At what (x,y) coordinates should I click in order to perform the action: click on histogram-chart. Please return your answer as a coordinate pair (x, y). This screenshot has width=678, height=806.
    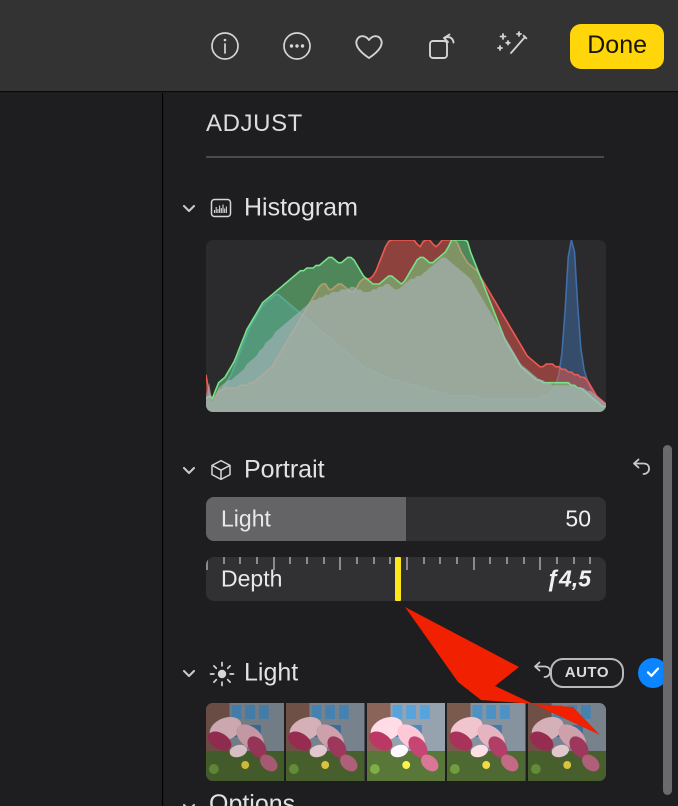
    Looking at the image, I should click on (406, 326).